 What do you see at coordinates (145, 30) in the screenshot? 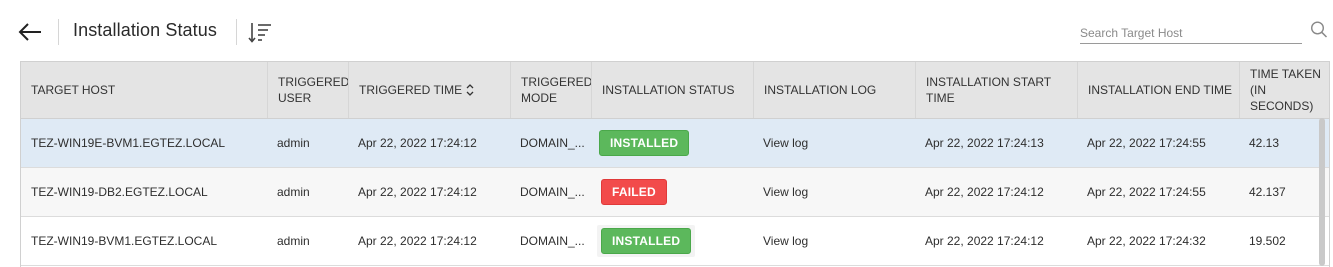
I see `page-title: Installation Status` at bounding box center [145, 30].